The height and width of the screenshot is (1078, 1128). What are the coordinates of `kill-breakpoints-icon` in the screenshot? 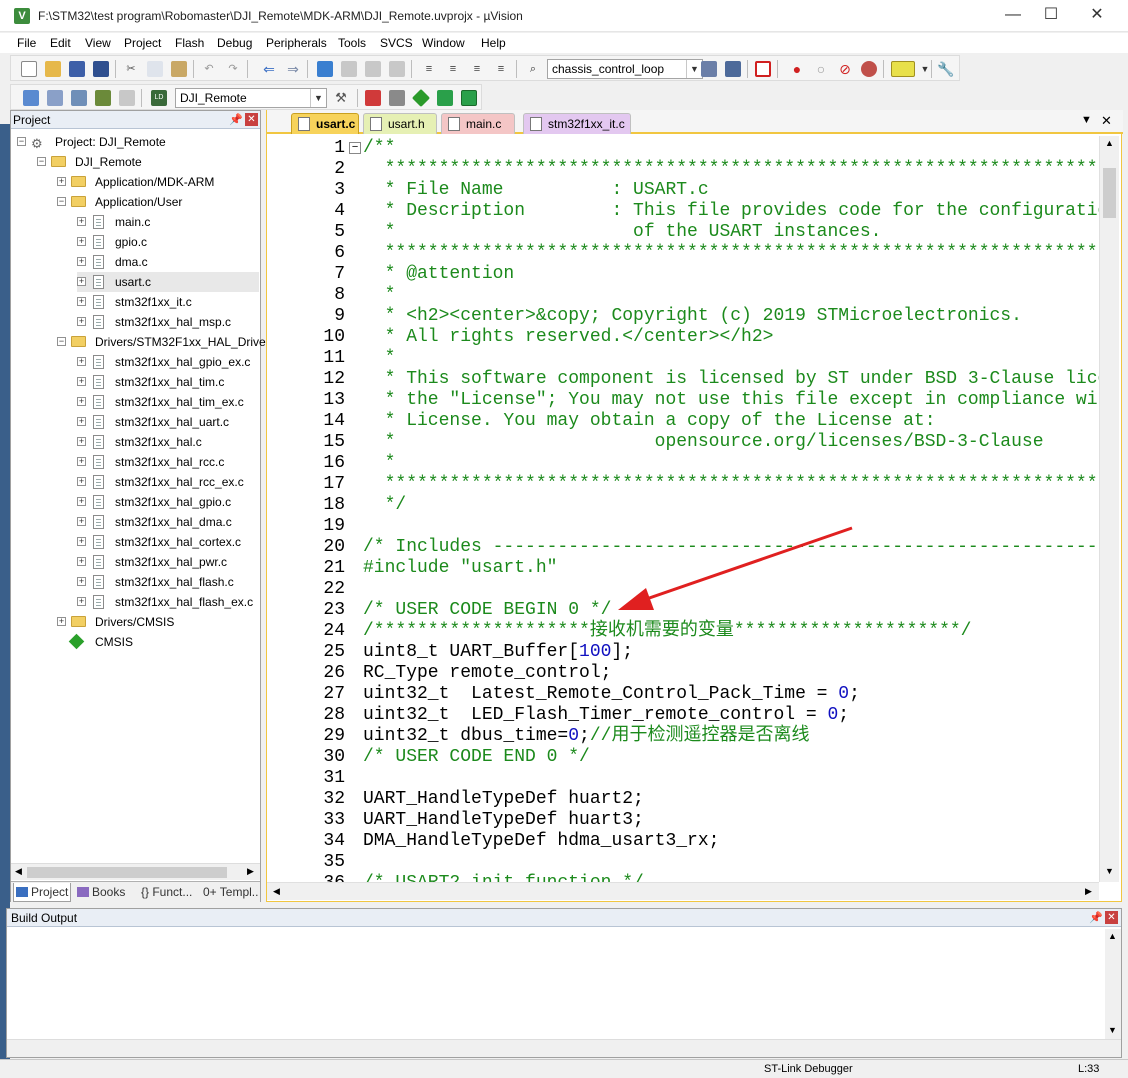 It's located at (869, 69).